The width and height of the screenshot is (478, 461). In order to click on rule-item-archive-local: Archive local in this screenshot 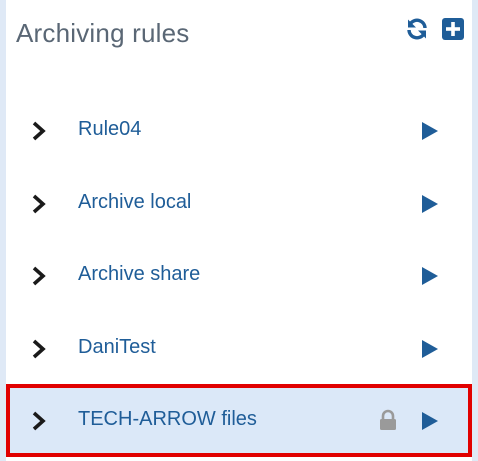, I will do `click(239, 204)`.